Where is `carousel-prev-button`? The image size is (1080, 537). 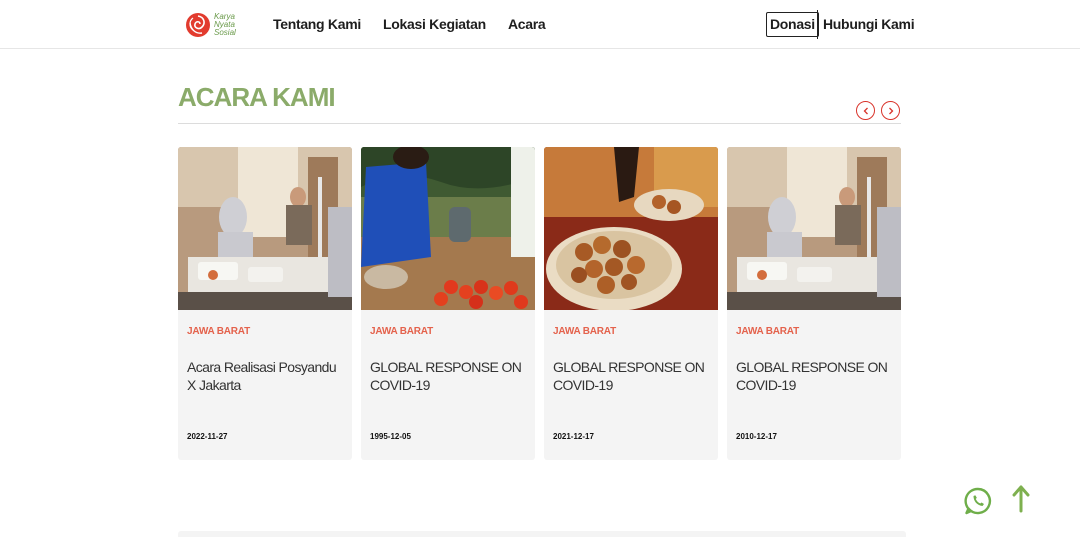
carousel-prev-button is located at coordinates (865, 110).